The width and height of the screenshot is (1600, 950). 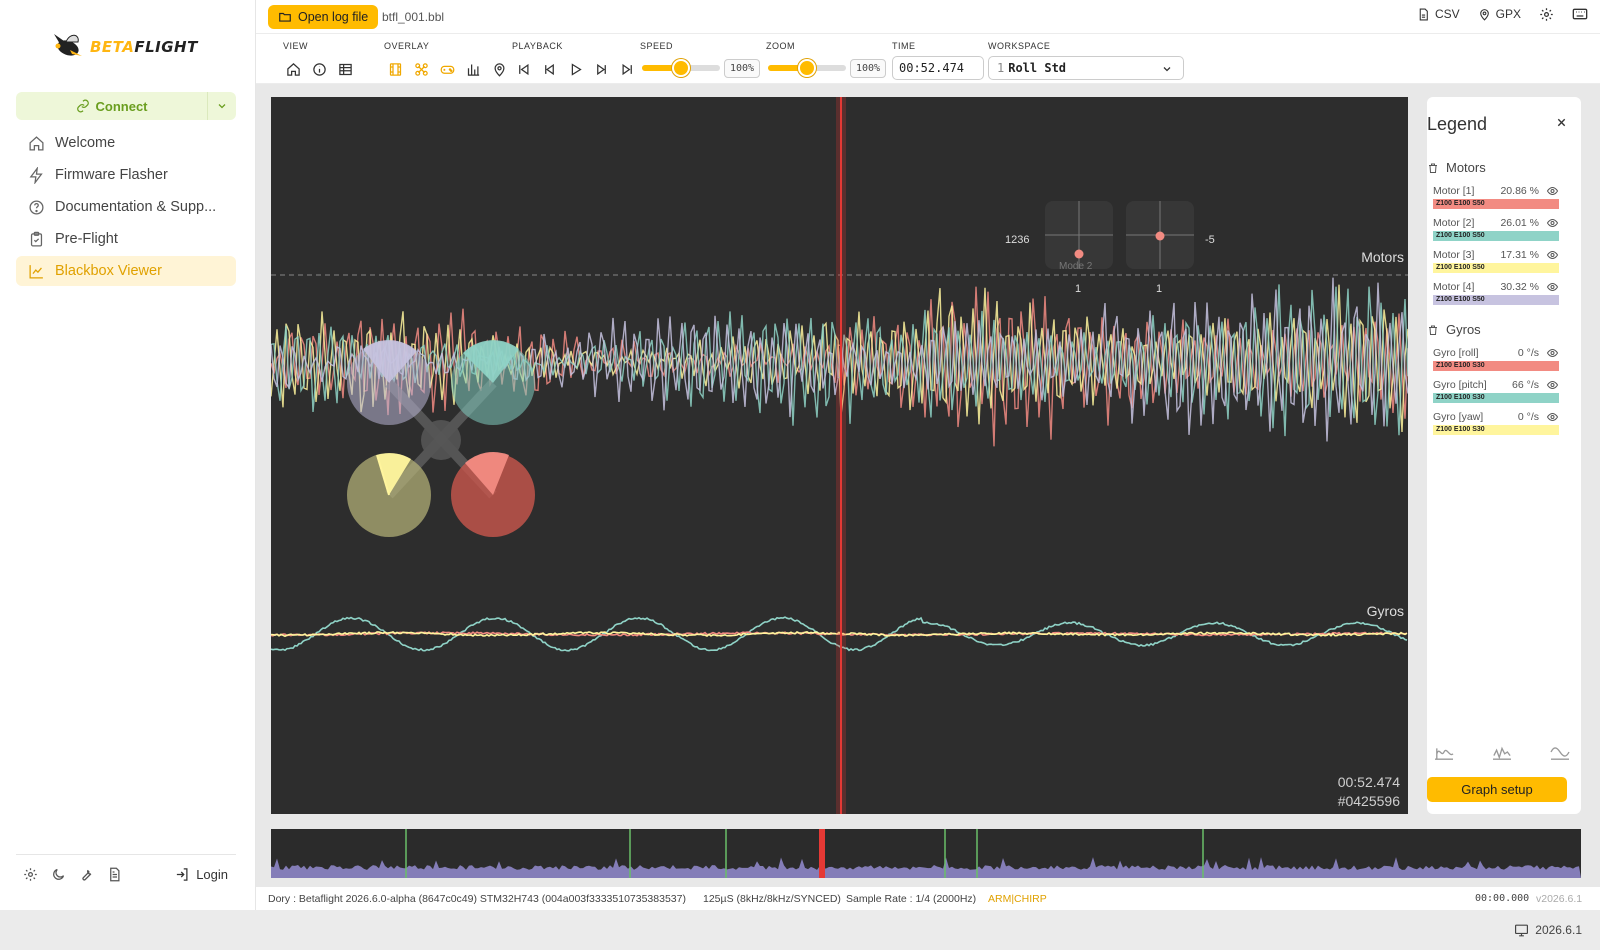 I want to click on overlay-sticks-button, so click(x=447, y=69).